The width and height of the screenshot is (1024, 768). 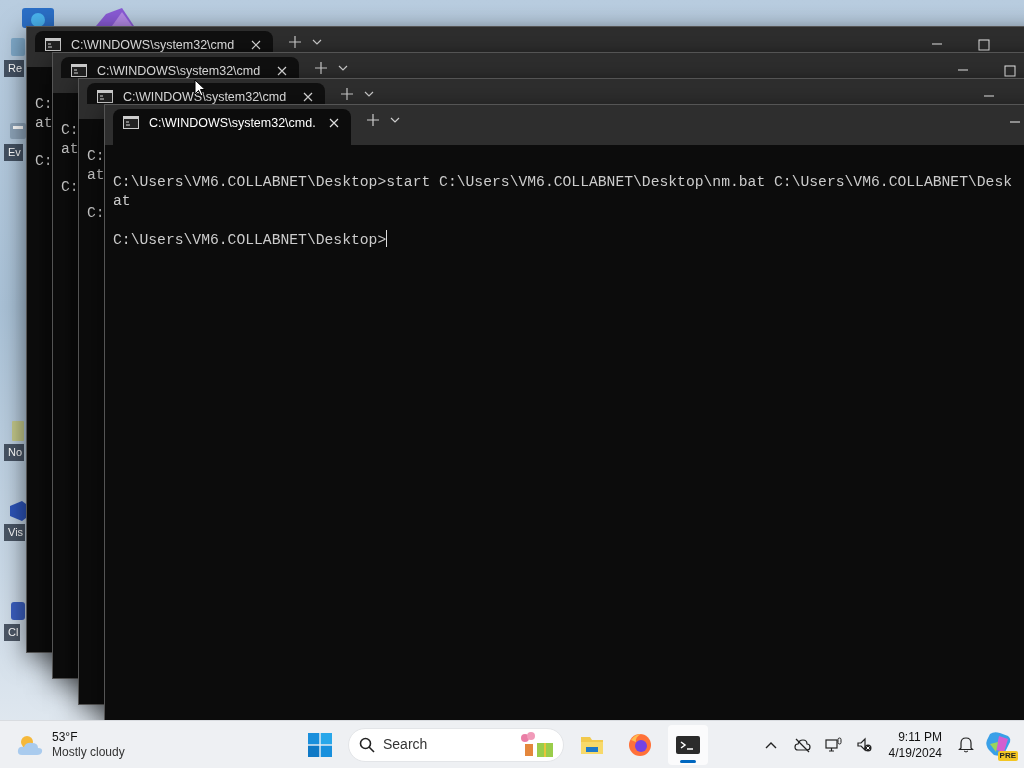 I want to click on terminal-taskbar-button, so click(x=688, y=744).